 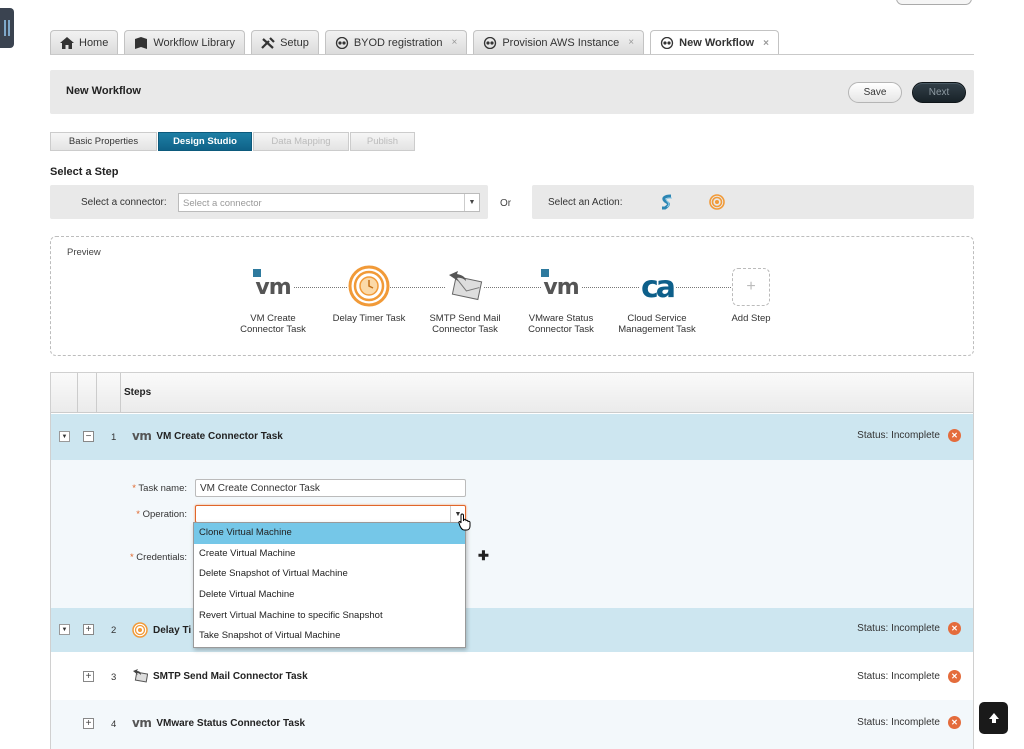 I want to click on preview-step-label: Cloud Service, so click(x=657, y=318).